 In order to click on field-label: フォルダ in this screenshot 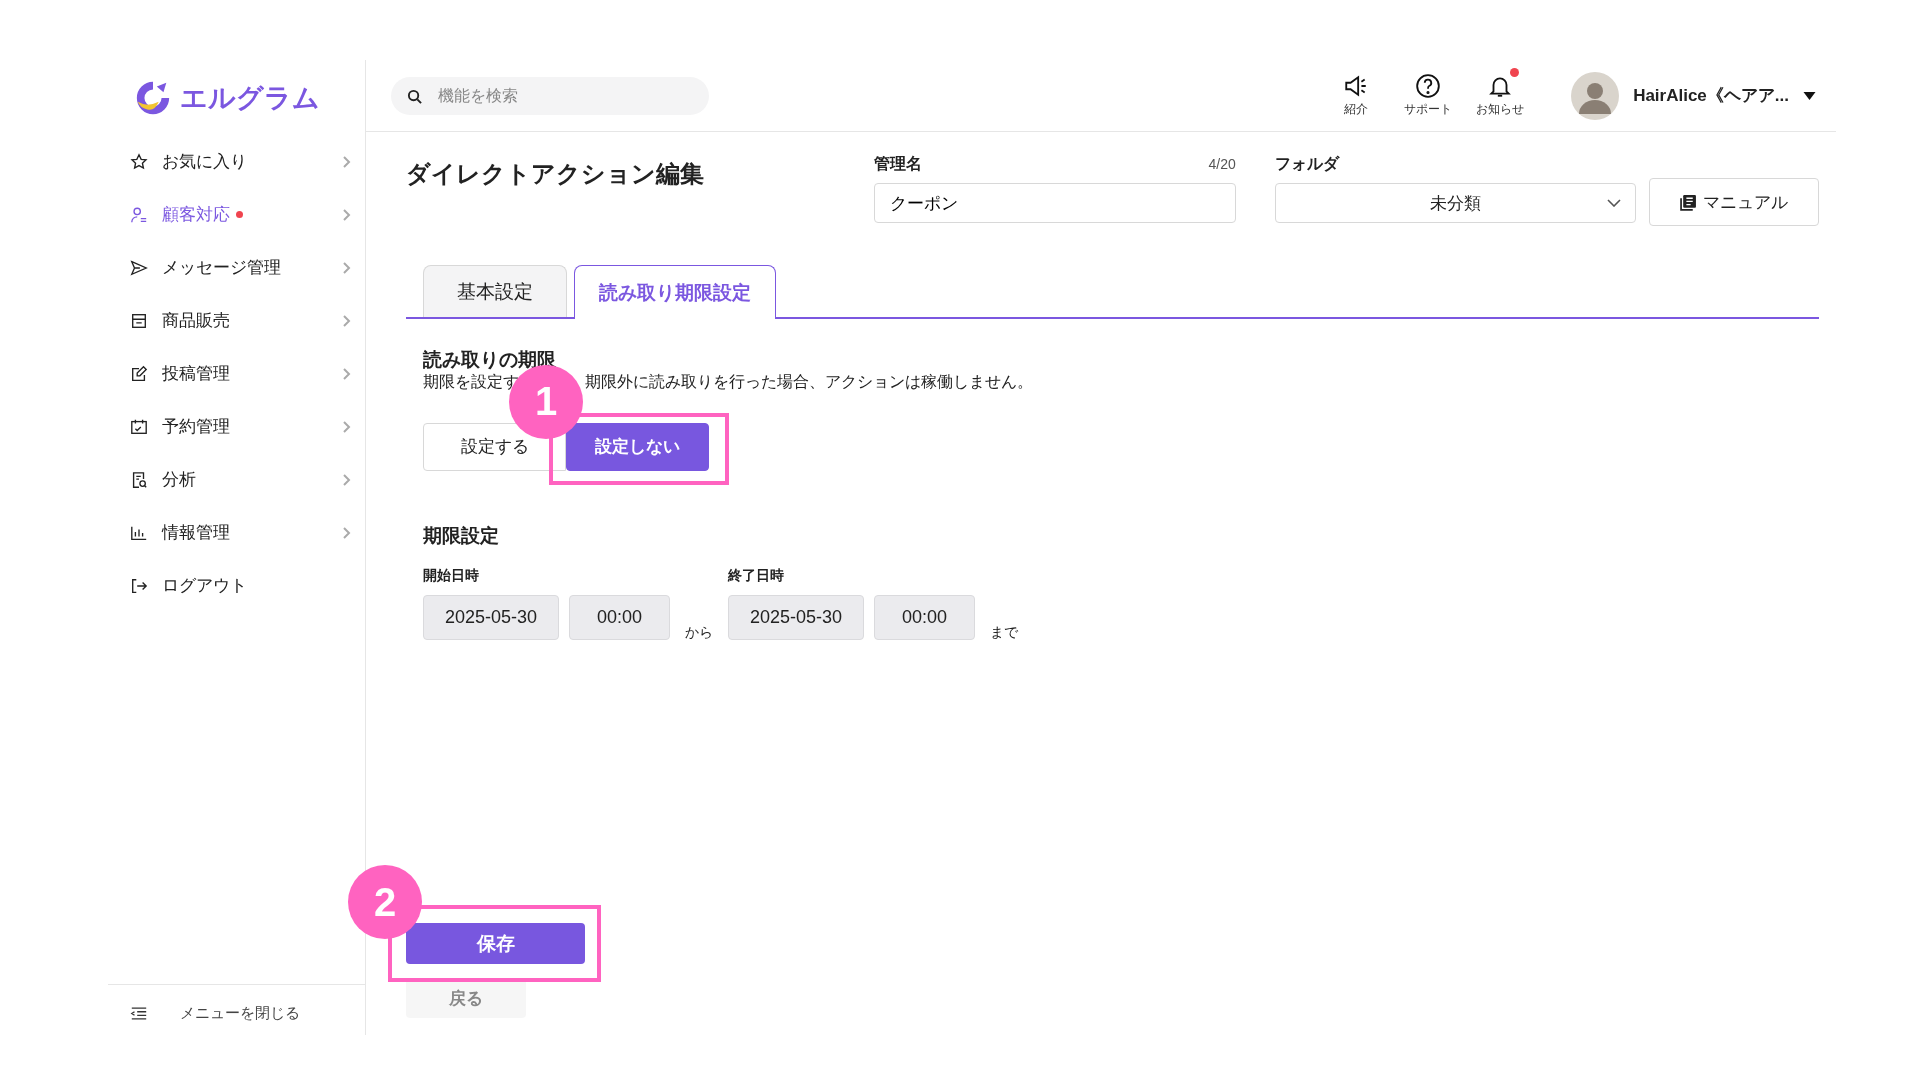, I will do `click(1306, 164)`.